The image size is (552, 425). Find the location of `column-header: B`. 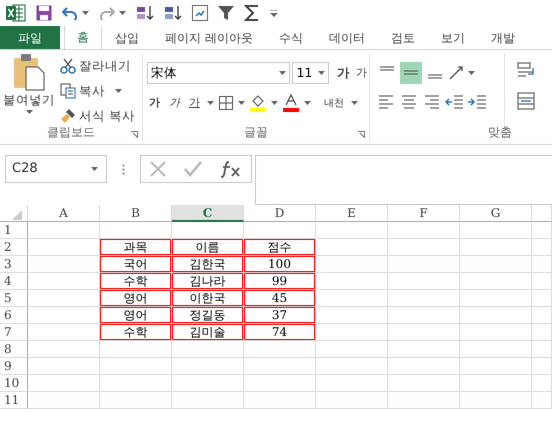

column-header: B is located at coordinates (136, 213).